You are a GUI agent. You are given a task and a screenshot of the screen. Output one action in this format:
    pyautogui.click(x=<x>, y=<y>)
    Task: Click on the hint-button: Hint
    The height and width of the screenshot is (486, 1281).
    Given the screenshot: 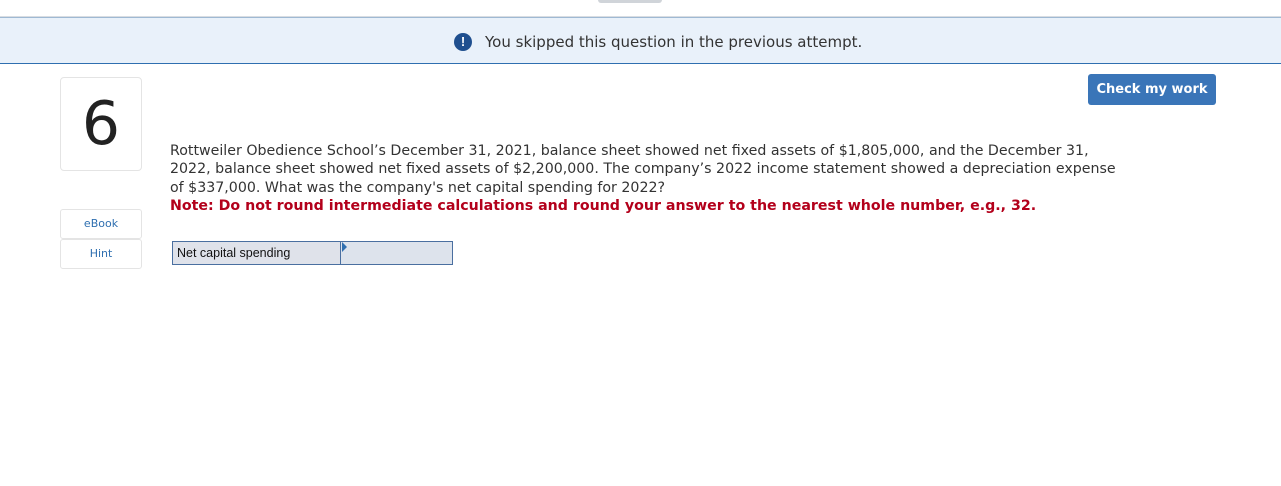 What is the action you would take?
    pyautogui.click(x=101, y=254)
    